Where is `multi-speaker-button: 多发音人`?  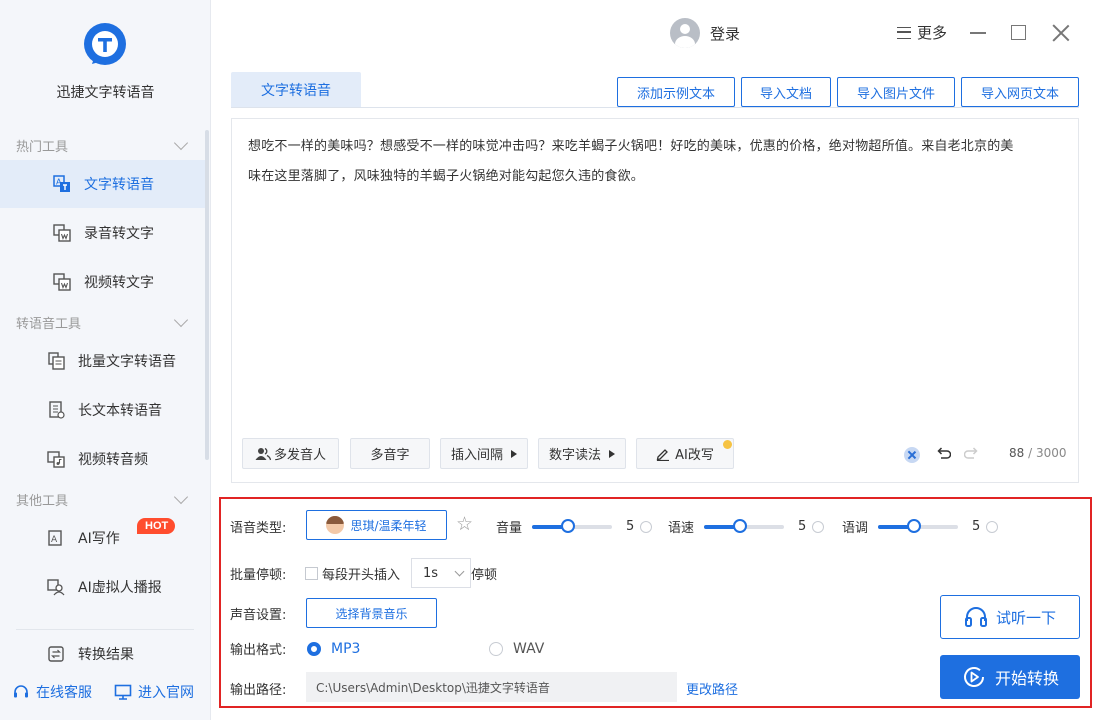
multi-speaker-button: 多发音人 is located at coordinates (290, 453).